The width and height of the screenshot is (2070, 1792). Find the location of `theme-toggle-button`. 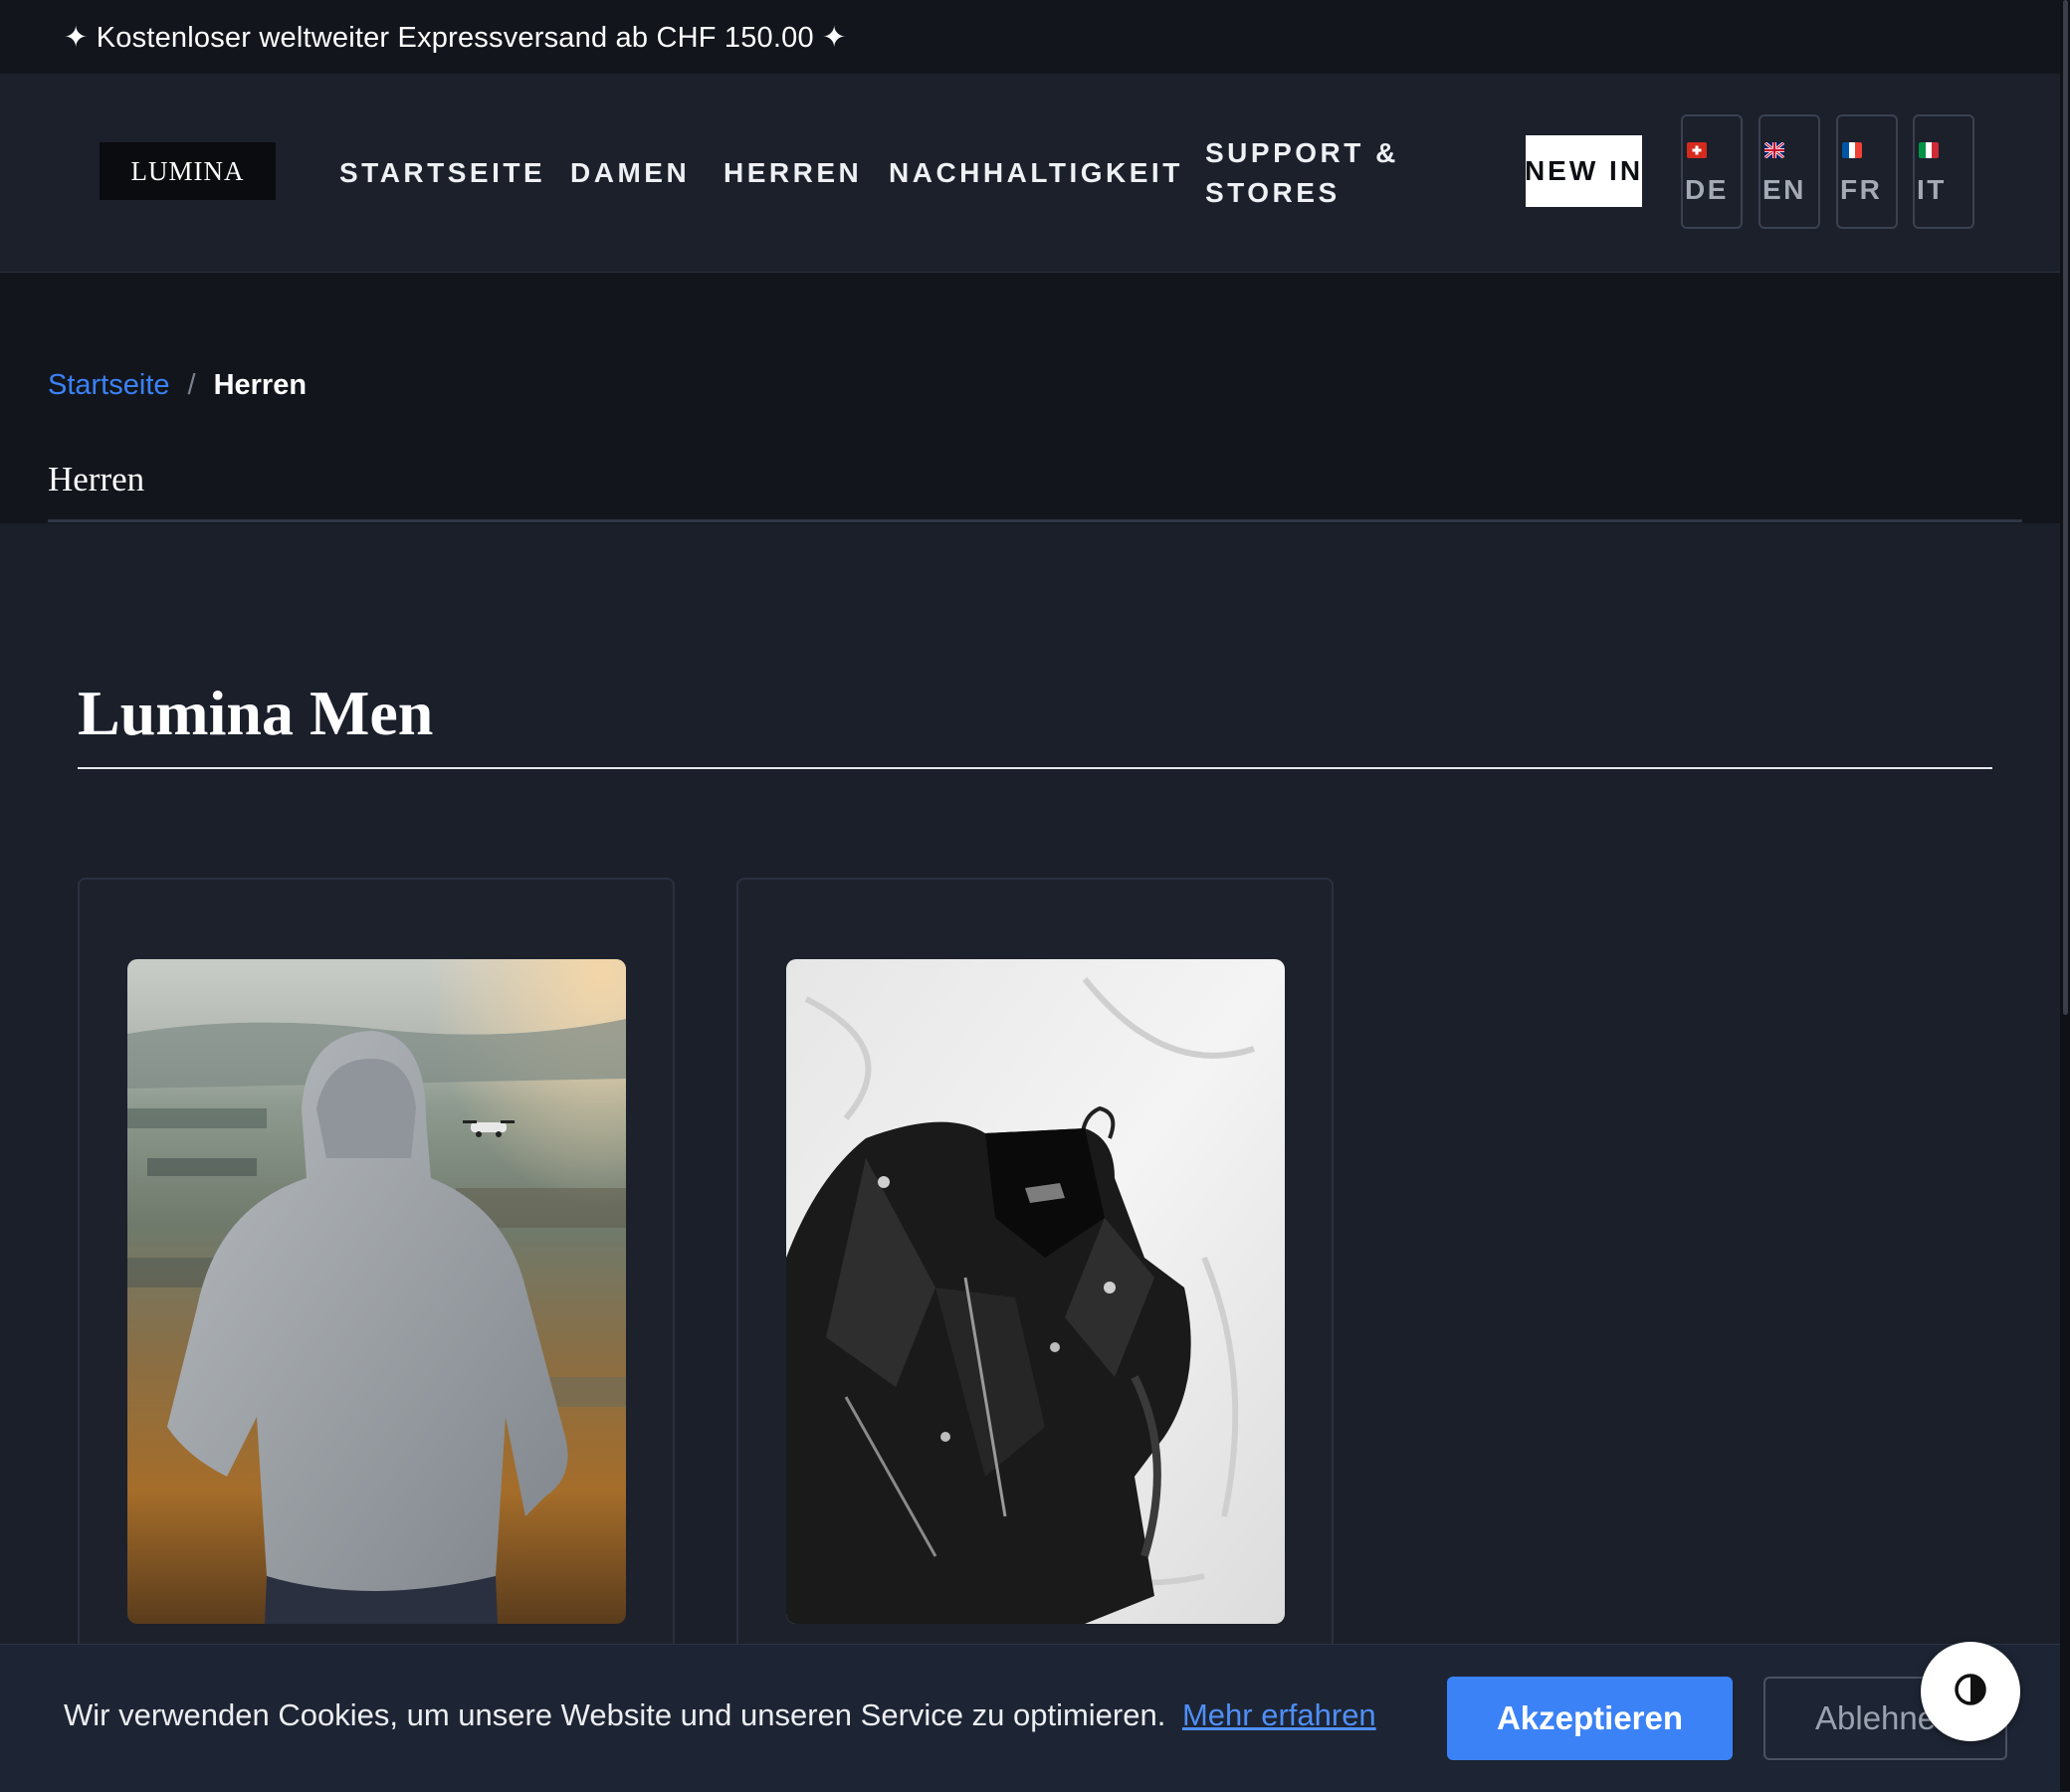

theme-toggle-button is located at coordinates (1970, 1691).